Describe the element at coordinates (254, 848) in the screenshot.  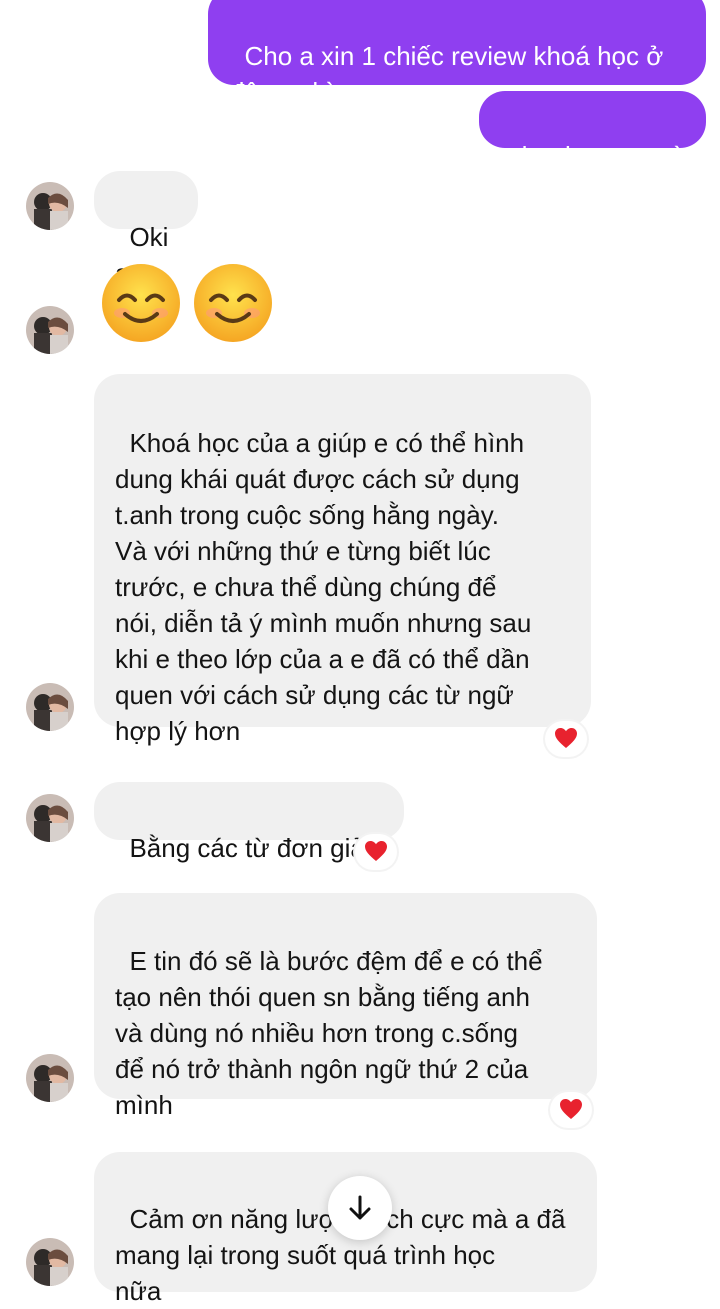
I see `message-text: Bằng các từ đơn giản` at that location.